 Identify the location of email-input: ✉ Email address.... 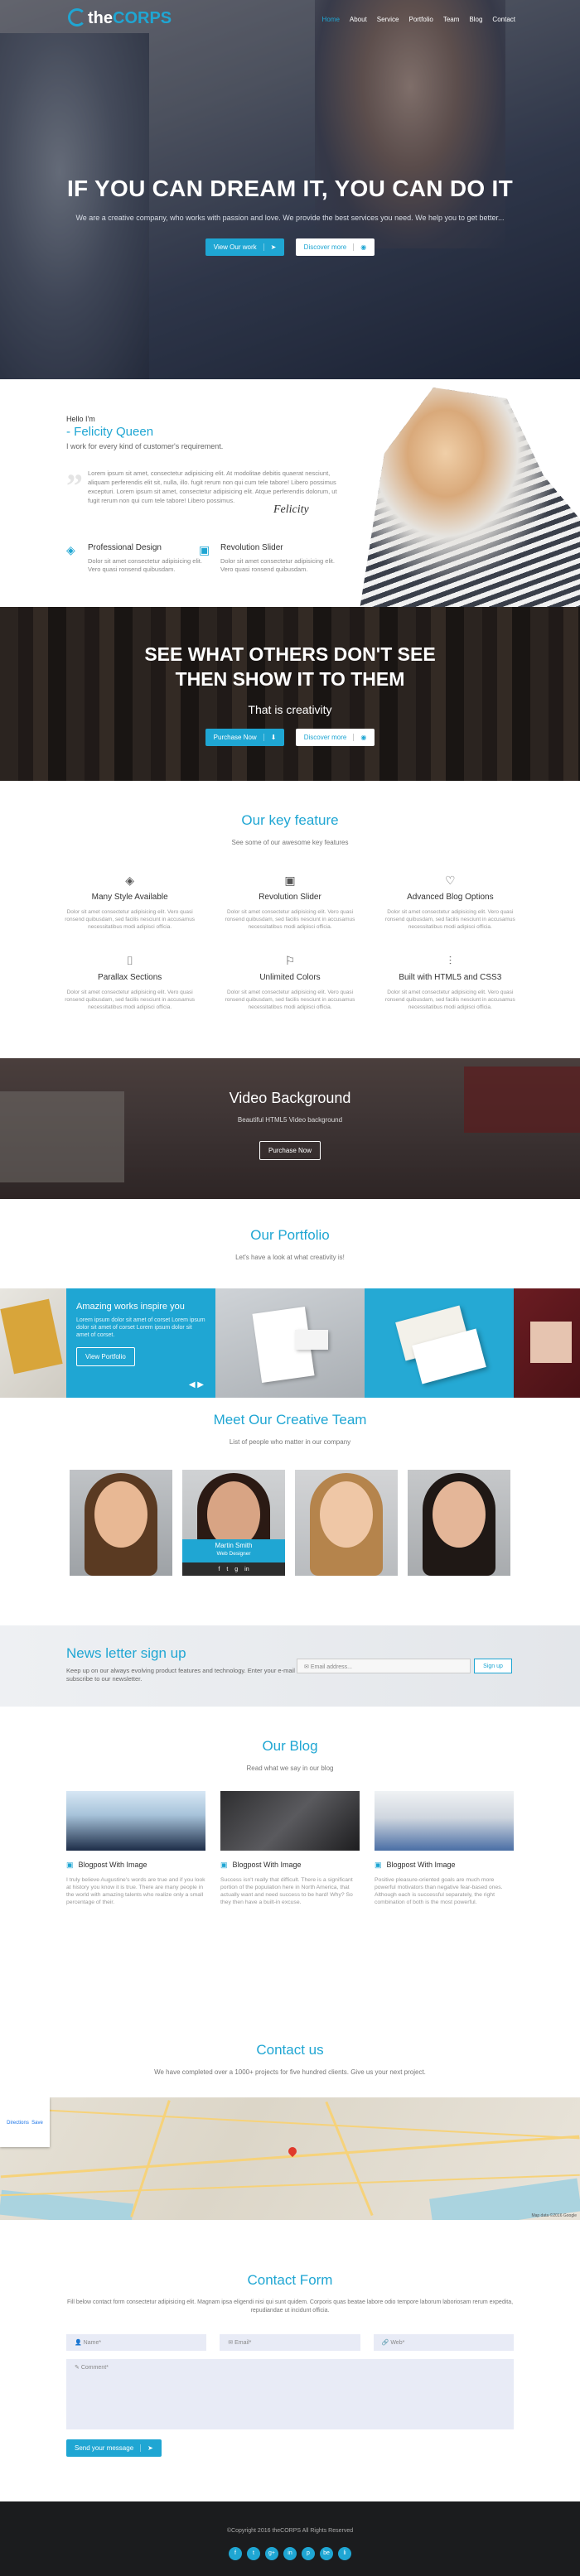
(384, 1666).